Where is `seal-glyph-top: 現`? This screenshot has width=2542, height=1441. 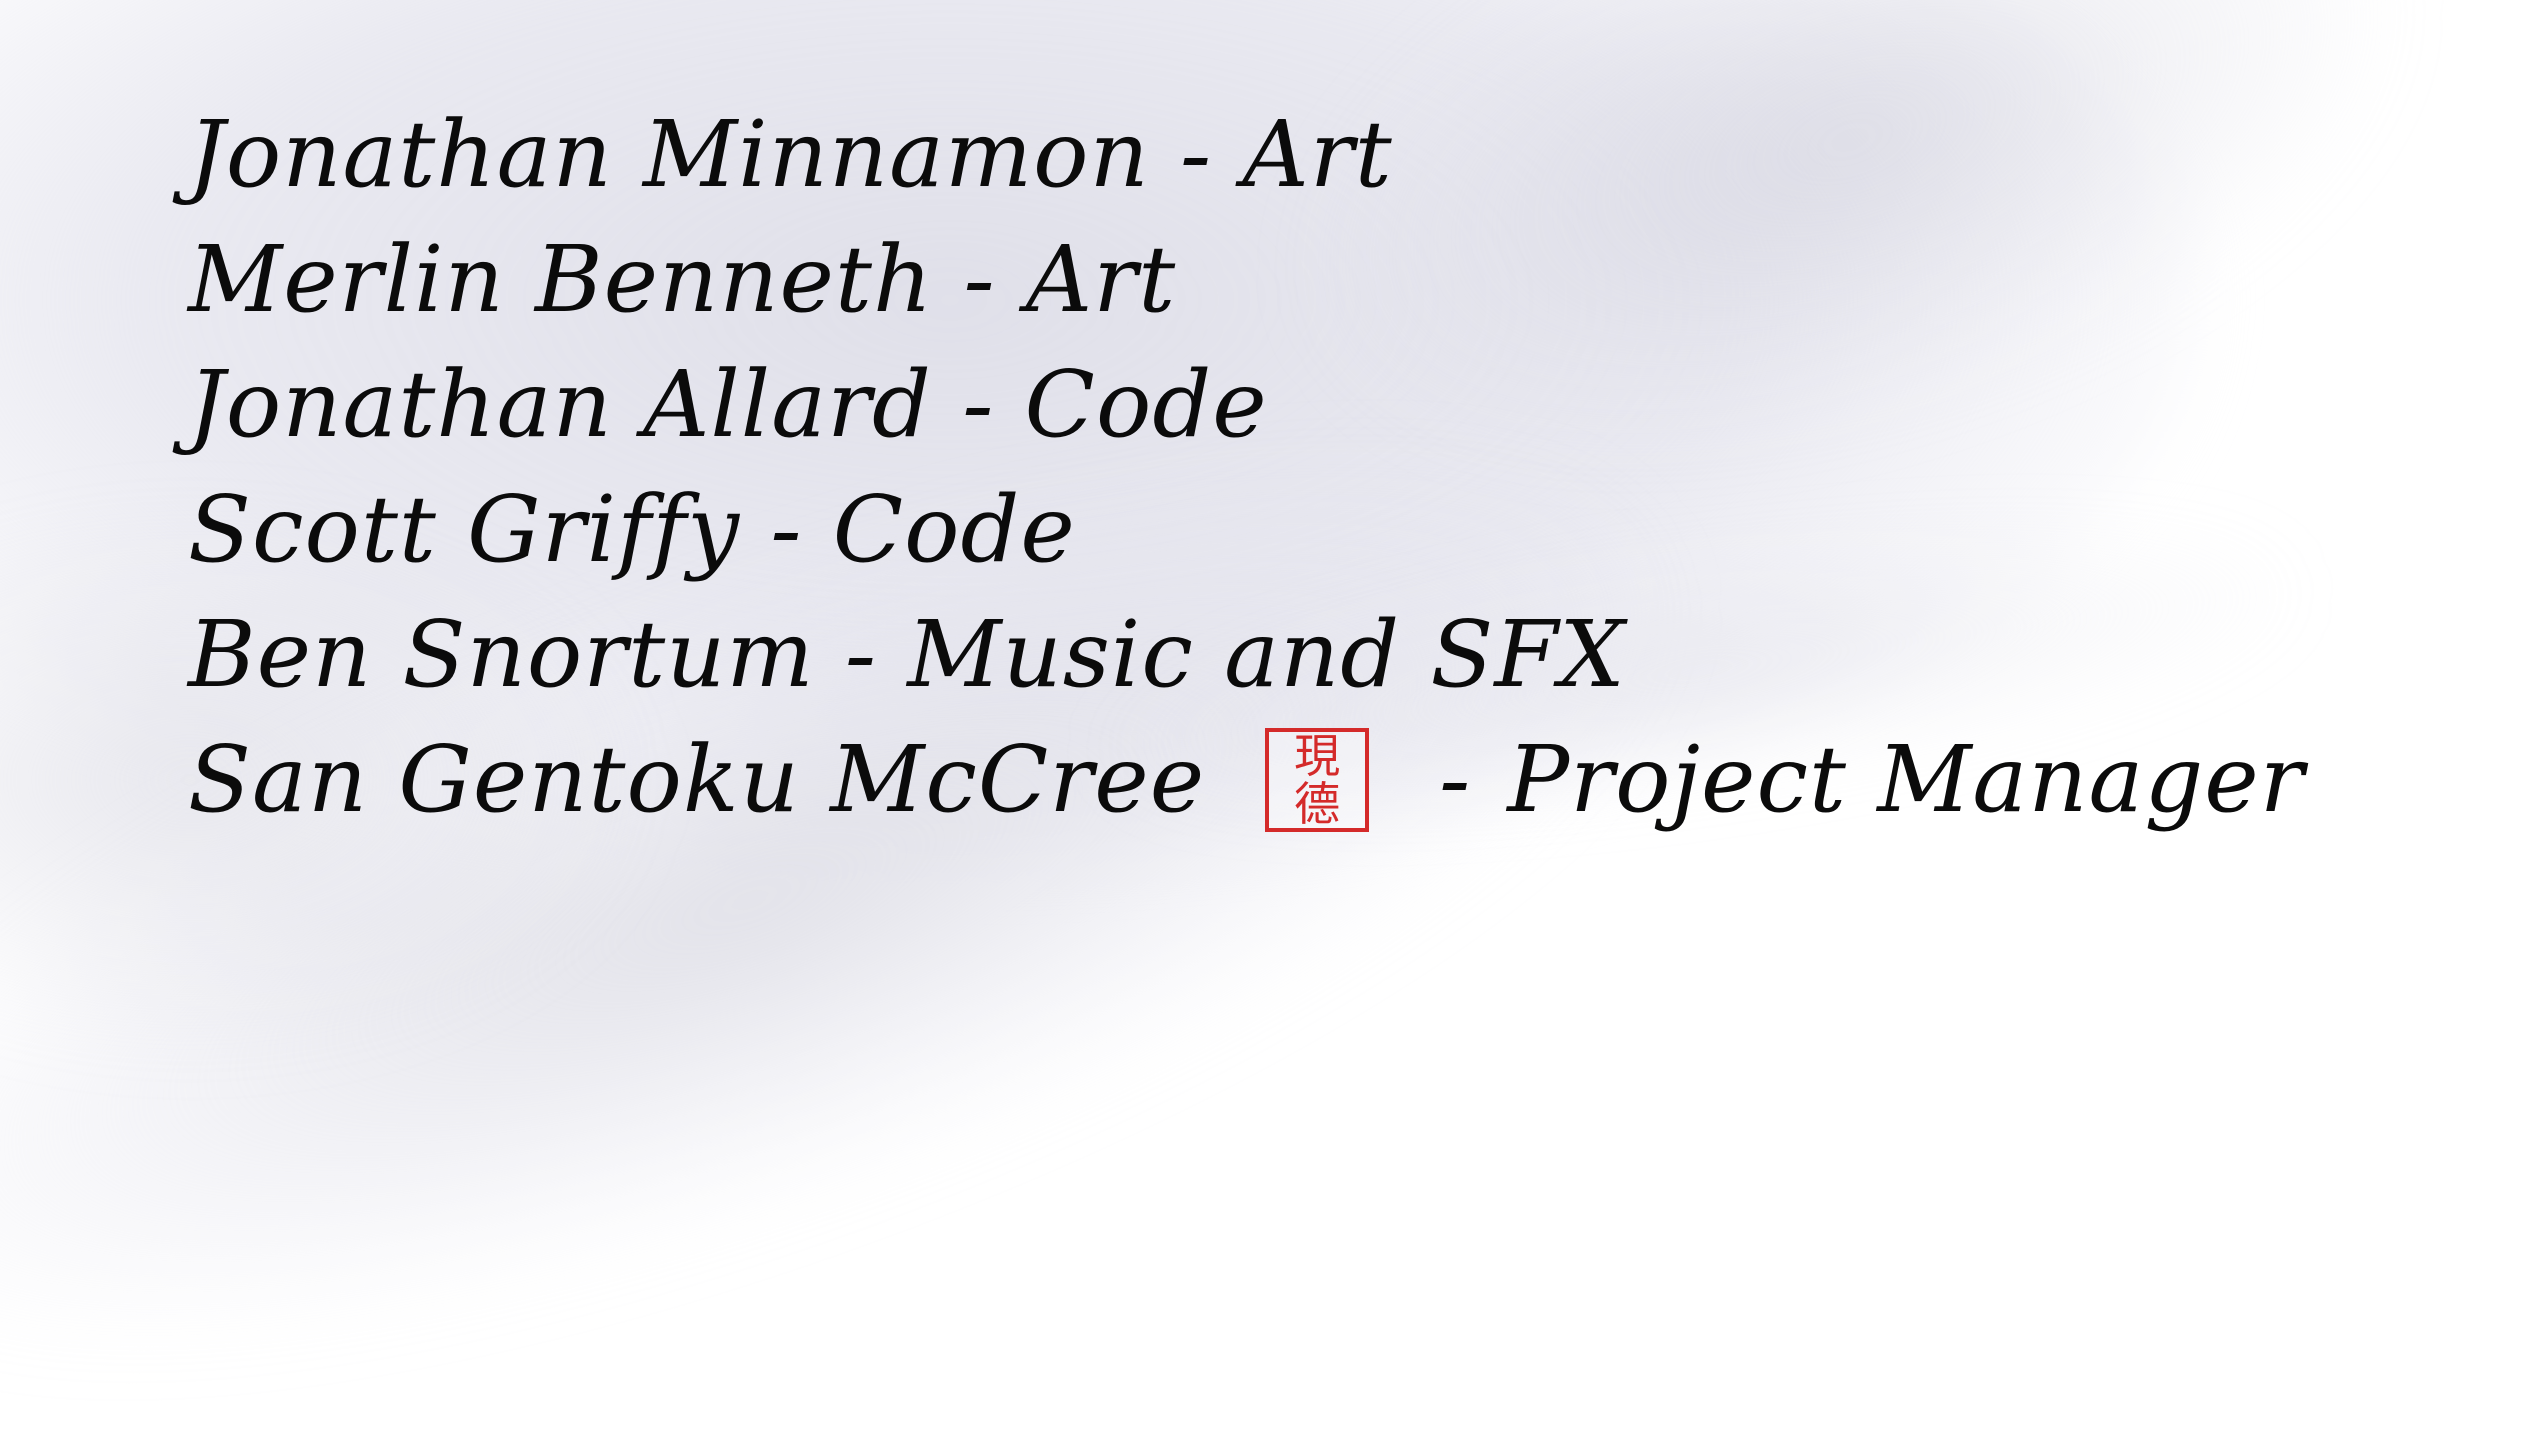
seal-glyph-top: 現 is located at coordinates (1317, 755).